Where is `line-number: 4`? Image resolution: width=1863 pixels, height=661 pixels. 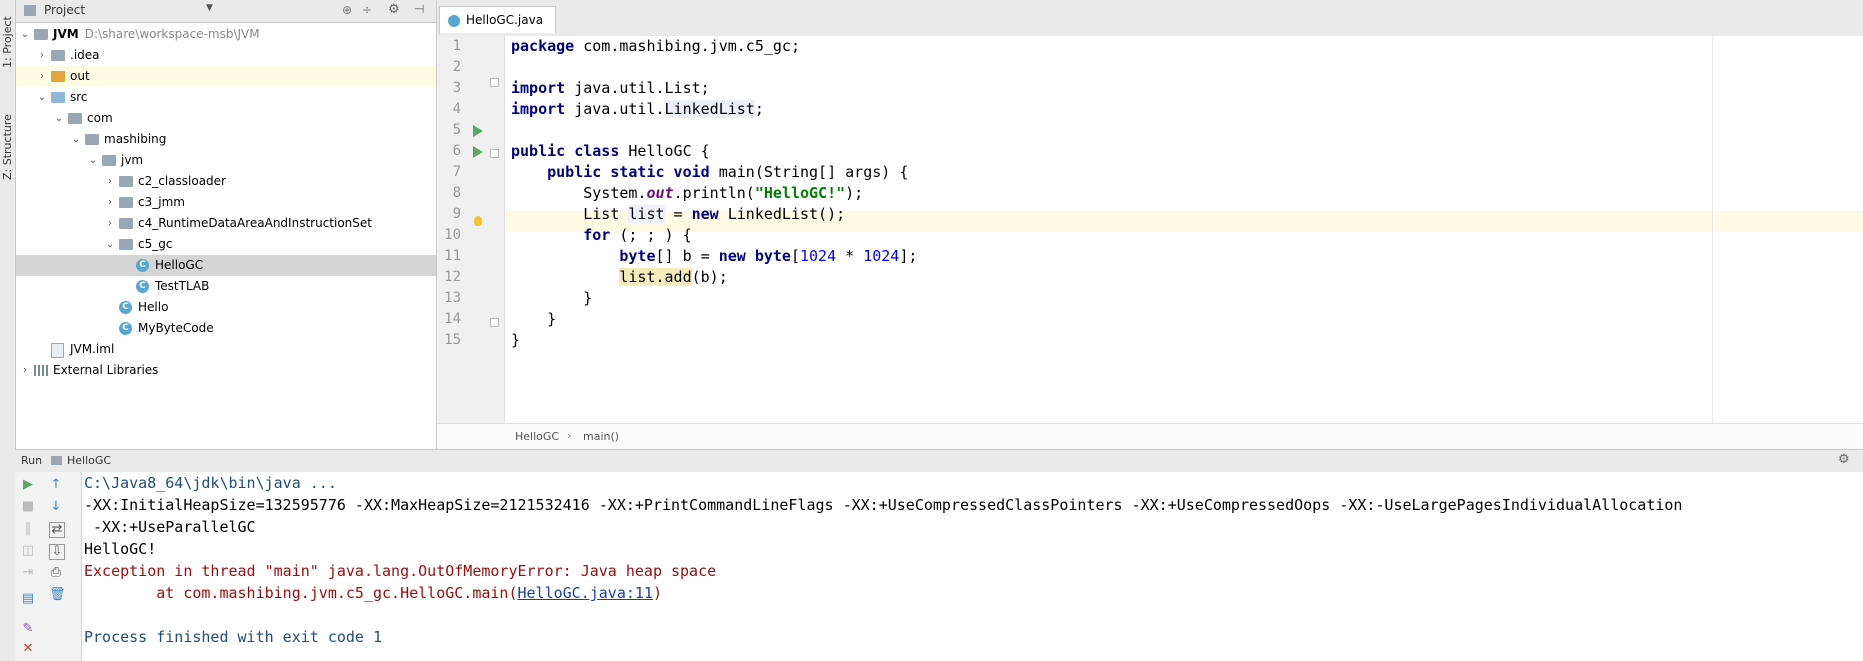 line-number: 4 is located at coordinates (456, 109).